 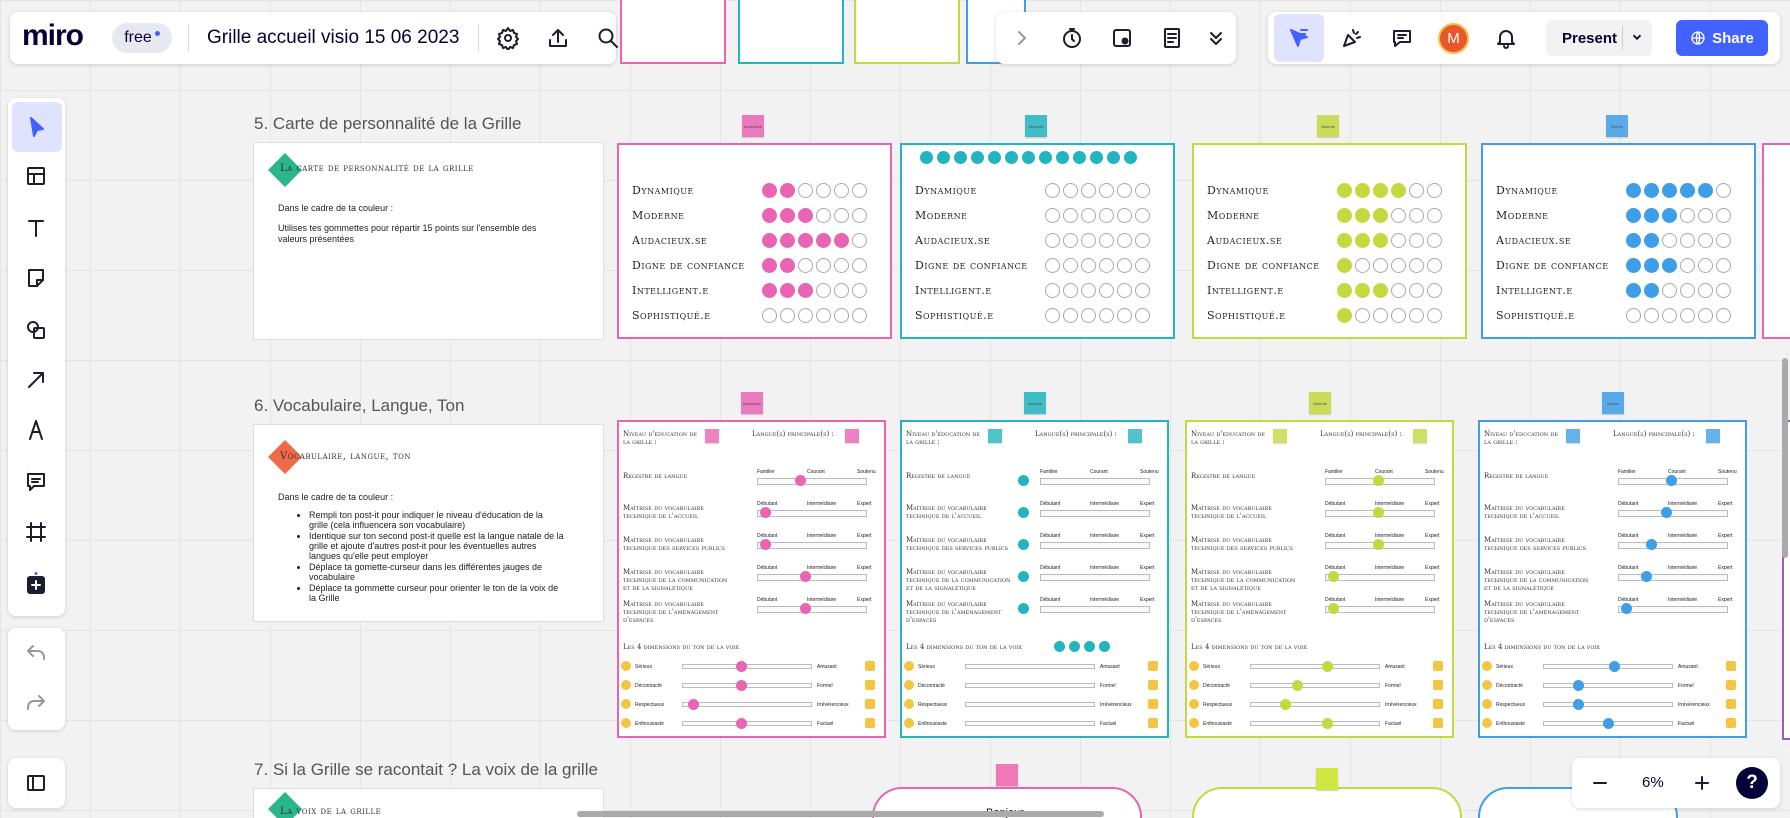 What do you see at coordinates (1637, 37) in the screenshot?
I see `chevron-down-icon` at bounding box center [1637, 37].